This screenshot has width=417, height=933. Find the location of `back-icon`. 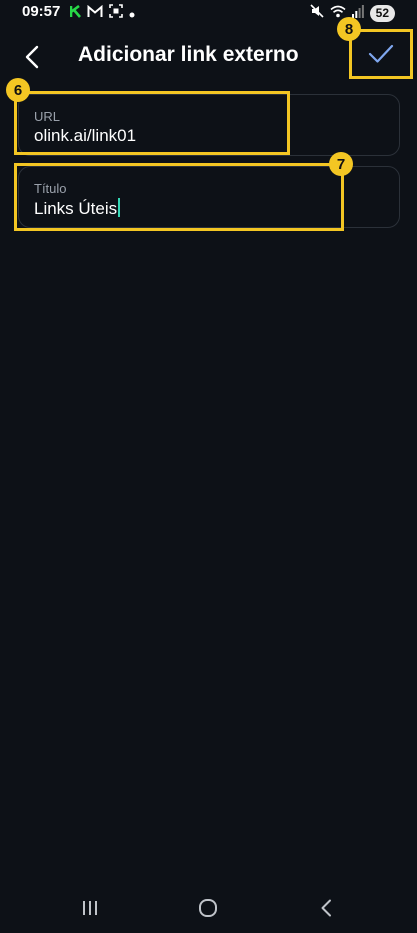

back-icon is located at coordinates (326, 908).